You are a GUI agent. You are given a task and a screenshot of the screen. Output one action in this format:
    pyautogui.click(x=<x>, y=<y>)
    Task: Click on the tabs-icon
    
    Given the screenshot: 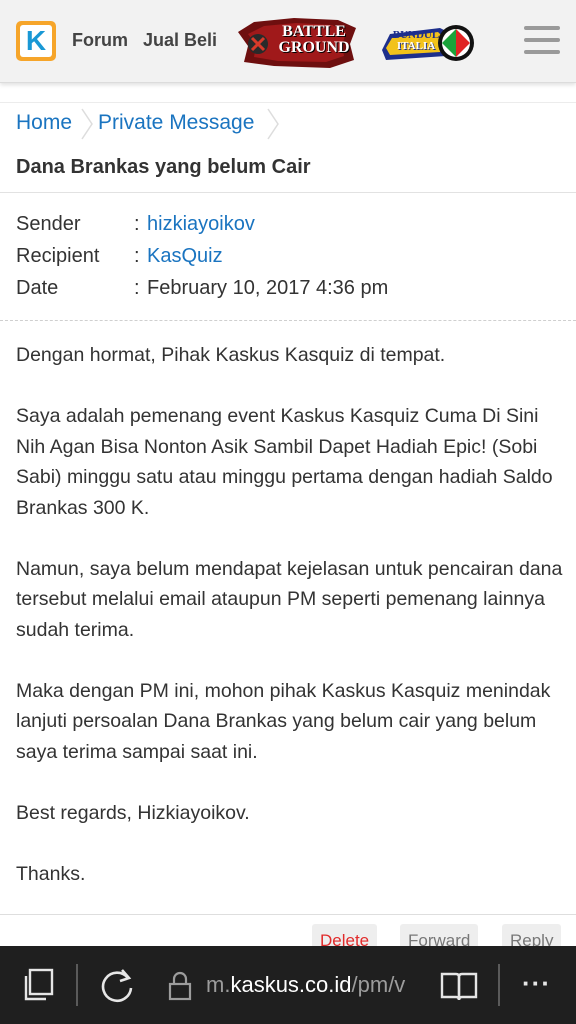 What is the action you would take?
    pyautogui.click(x=39, y=985)
    